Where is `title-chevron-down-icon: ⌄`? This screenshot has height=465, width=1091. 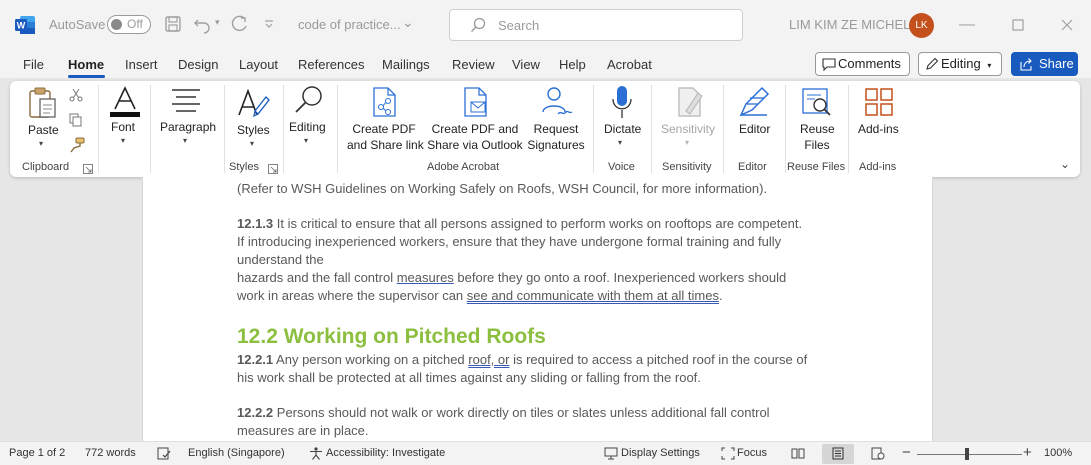 title-chevron-down-icon: ⌄ is located at coordinates (408, 22).